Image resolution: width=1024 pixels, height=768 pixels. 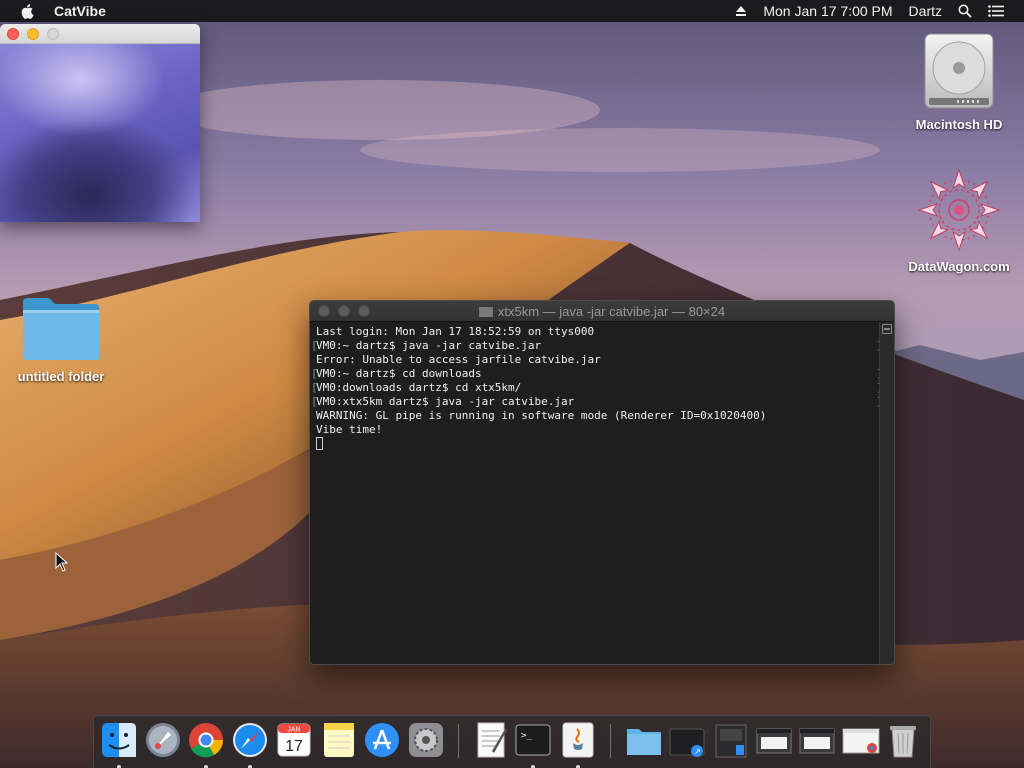 I want to click on desktop-icon-datawagon: DataWagon.com, so click(x=959, y=221).